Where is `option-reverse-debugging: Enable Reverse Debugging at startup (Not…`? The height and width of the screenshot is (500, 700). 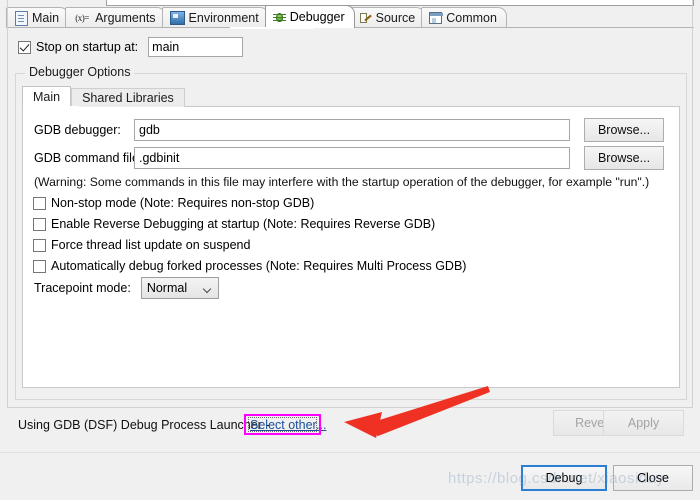
option-reverse-debugging: Enable Reverse Debugging at startup (Not… is located at coordinates (234, 224).